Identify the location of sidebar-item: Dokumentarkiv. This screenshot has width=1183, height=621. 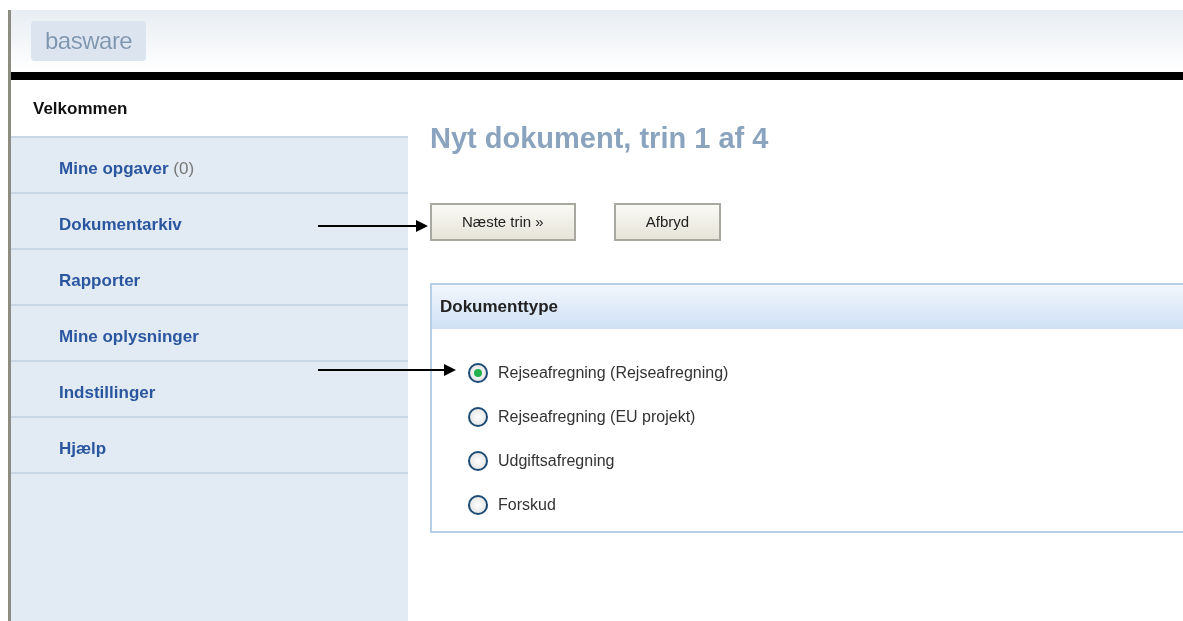
(209, 221).